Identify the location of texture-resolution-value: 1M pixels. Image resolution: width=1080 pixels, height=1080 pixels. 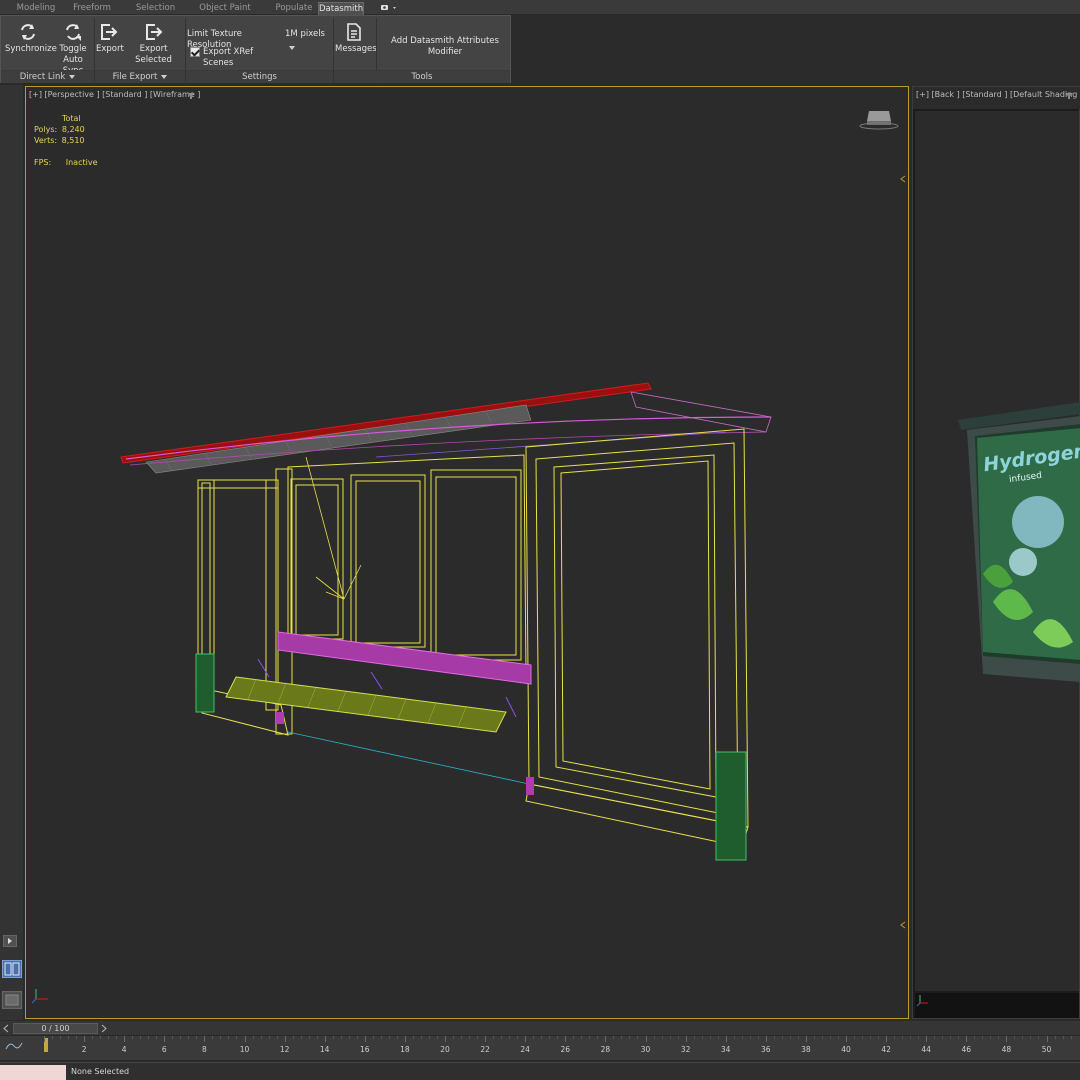
(305, 34).